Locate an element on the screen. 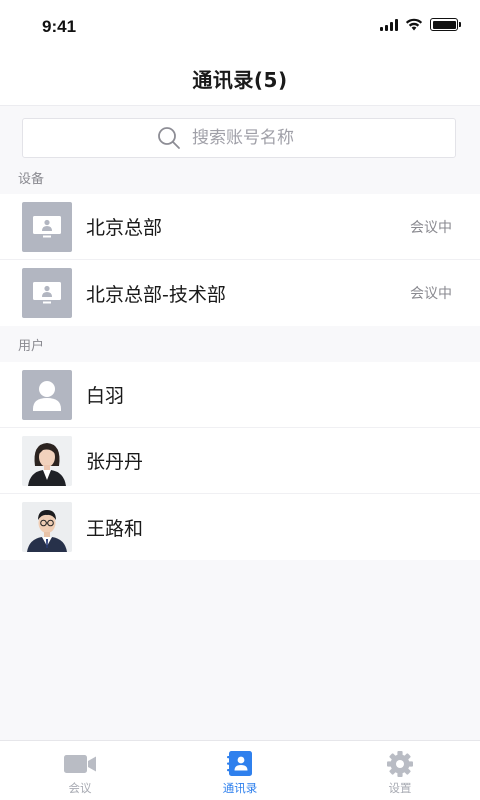 This screenshot has height=800, width=480. page-title: 通讯录(5) is located at coordinates (240, 80).